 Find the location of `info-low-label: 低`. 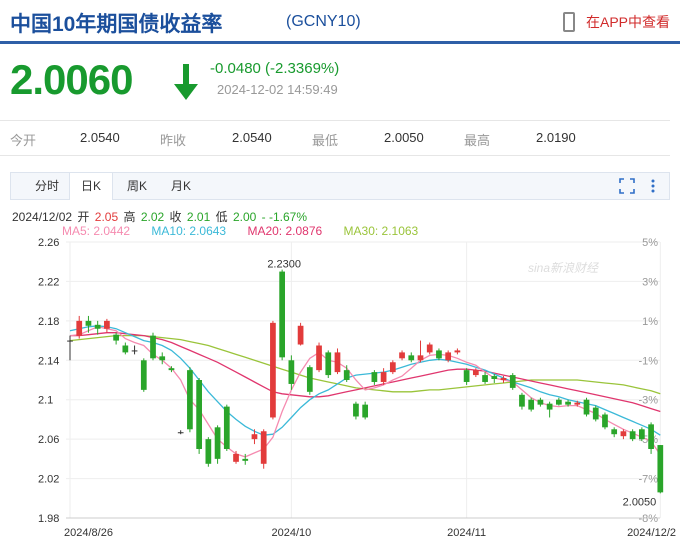

info-low-label: 低 is located at coordinates (221, 217).